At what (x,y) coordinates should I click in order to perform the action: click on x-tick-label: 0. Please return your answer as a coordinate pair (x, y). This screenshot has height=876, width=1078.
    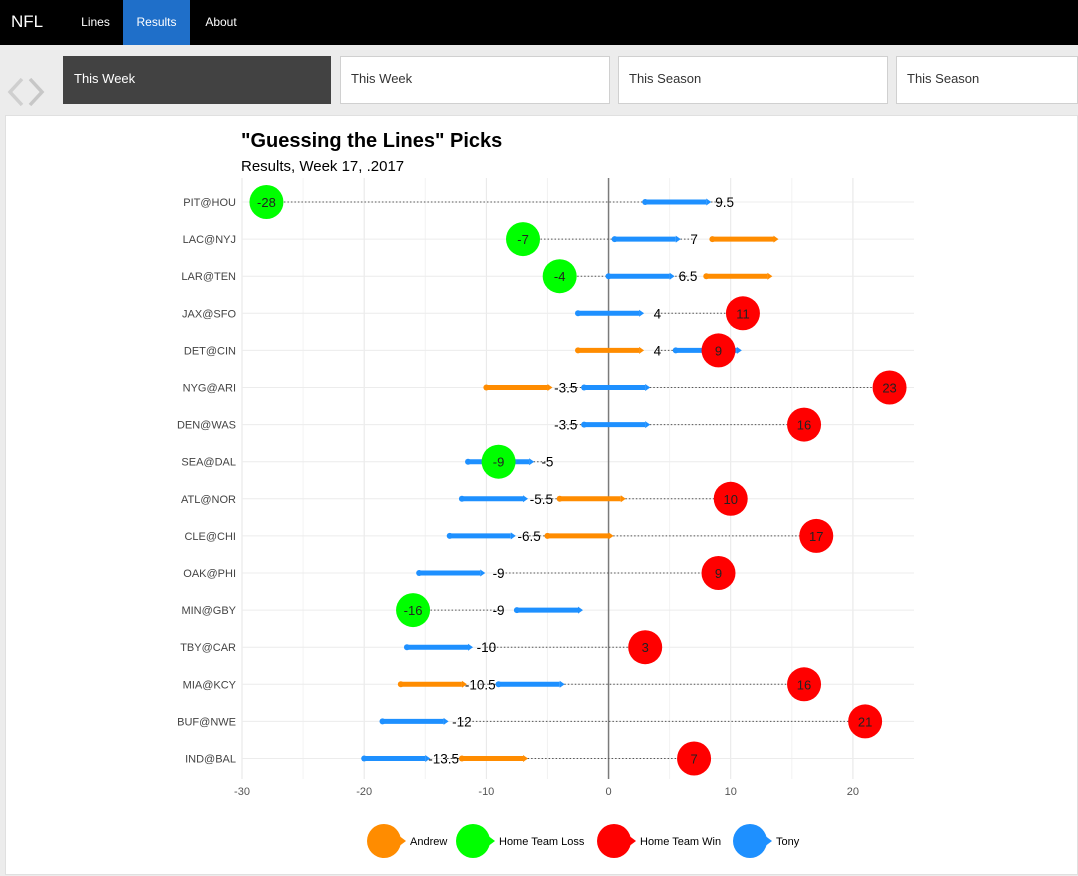
    Looking at the image, I should click on (608, 792).